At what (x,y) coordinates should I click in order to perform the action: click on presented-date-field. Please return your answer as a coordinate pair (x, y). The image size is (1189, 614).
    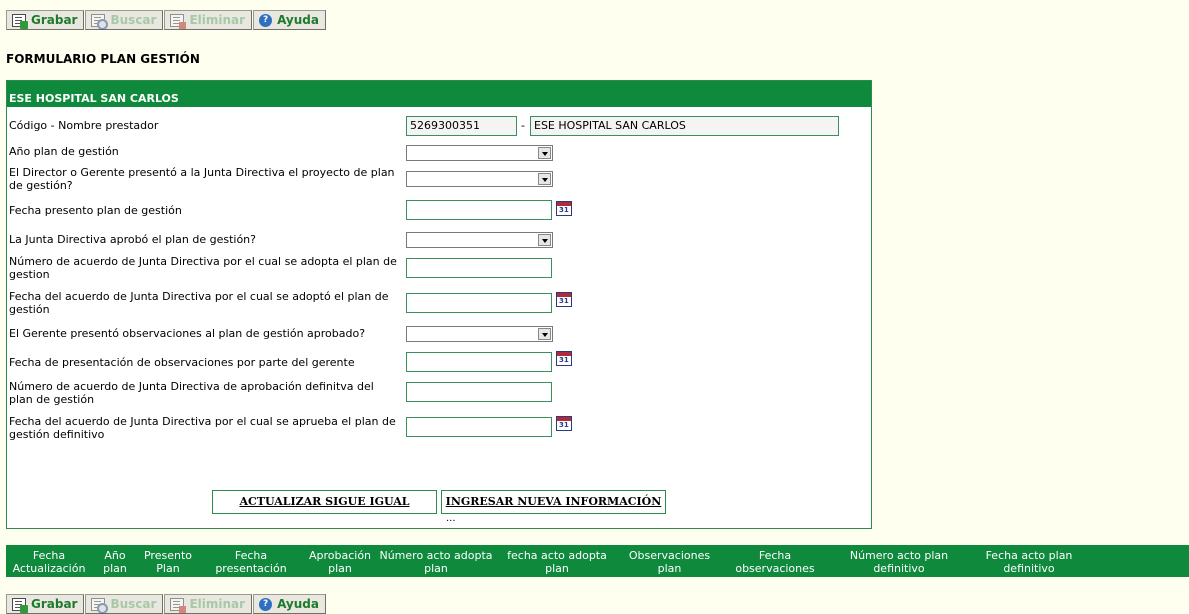
    Looking at the image, I should click on (479, 210).